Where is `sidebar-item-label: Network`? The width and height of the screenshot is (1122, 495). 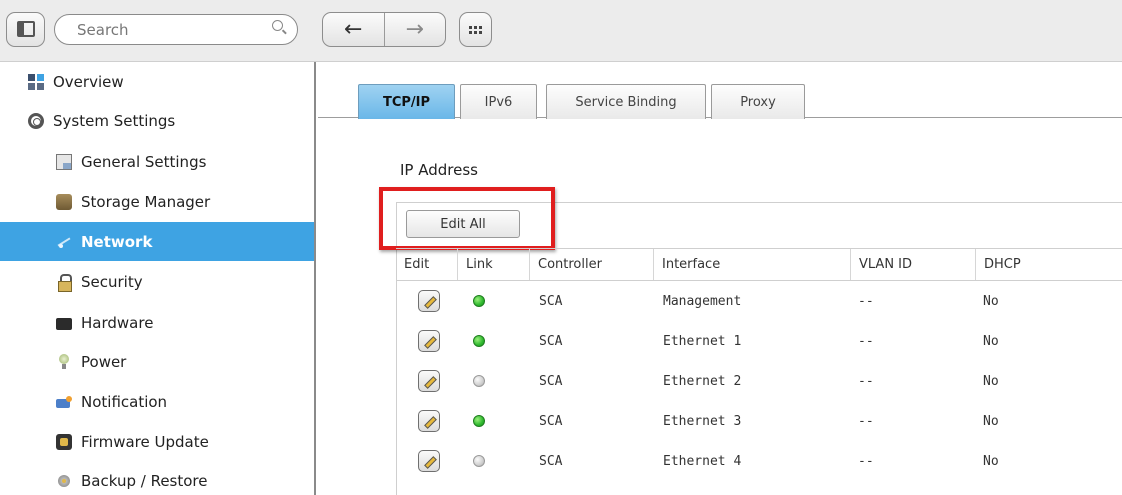
sidebar-item-label: Network is located at coordinates (117, 241).